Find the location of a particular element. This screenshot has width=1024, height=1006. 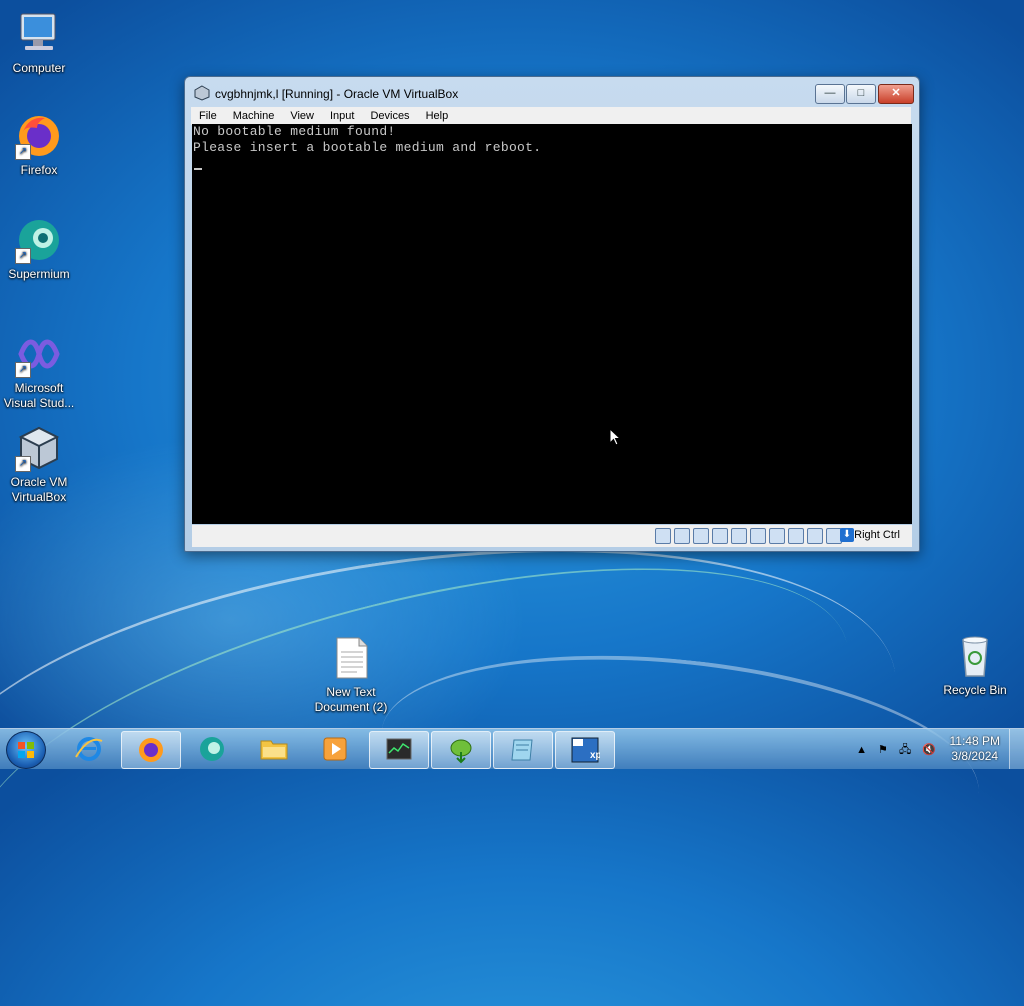

taskbar-task-manager is located at coordinates (399, 750).